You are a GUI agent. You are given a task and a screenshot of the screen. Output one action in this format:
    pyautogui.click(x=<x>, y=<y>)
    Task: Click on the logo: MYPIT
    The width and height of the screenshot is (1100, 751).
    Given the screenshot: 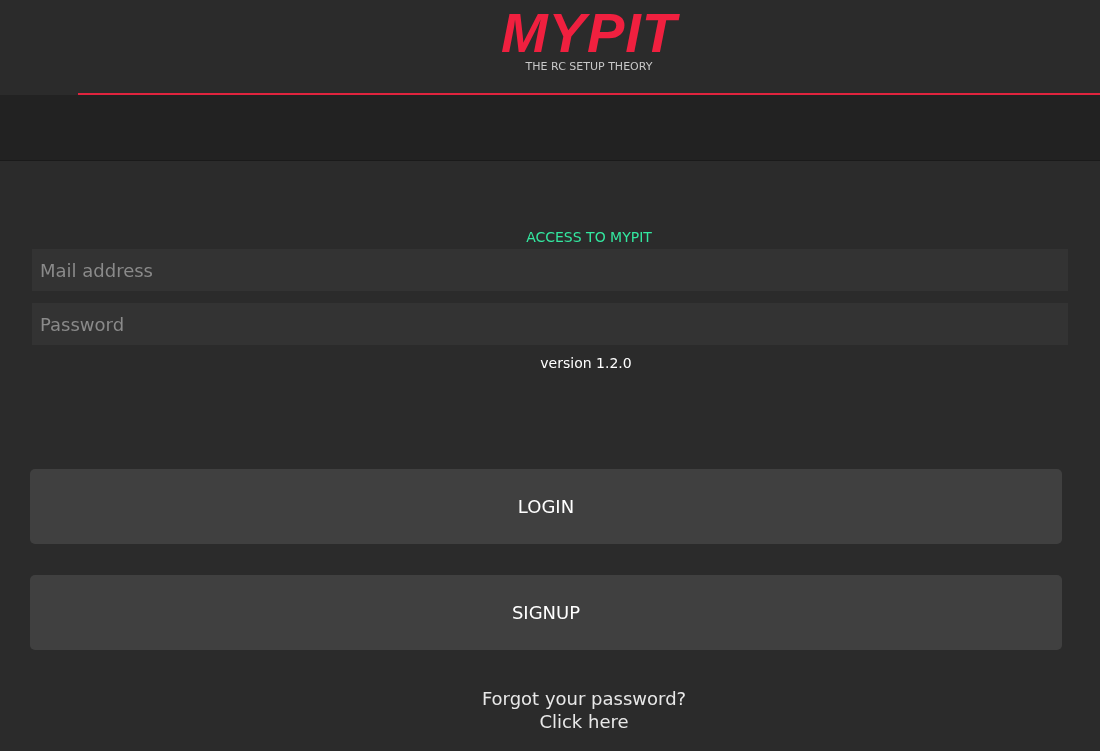 What is the action you would take?
    pyautogui.click(x=589, y=33)
    